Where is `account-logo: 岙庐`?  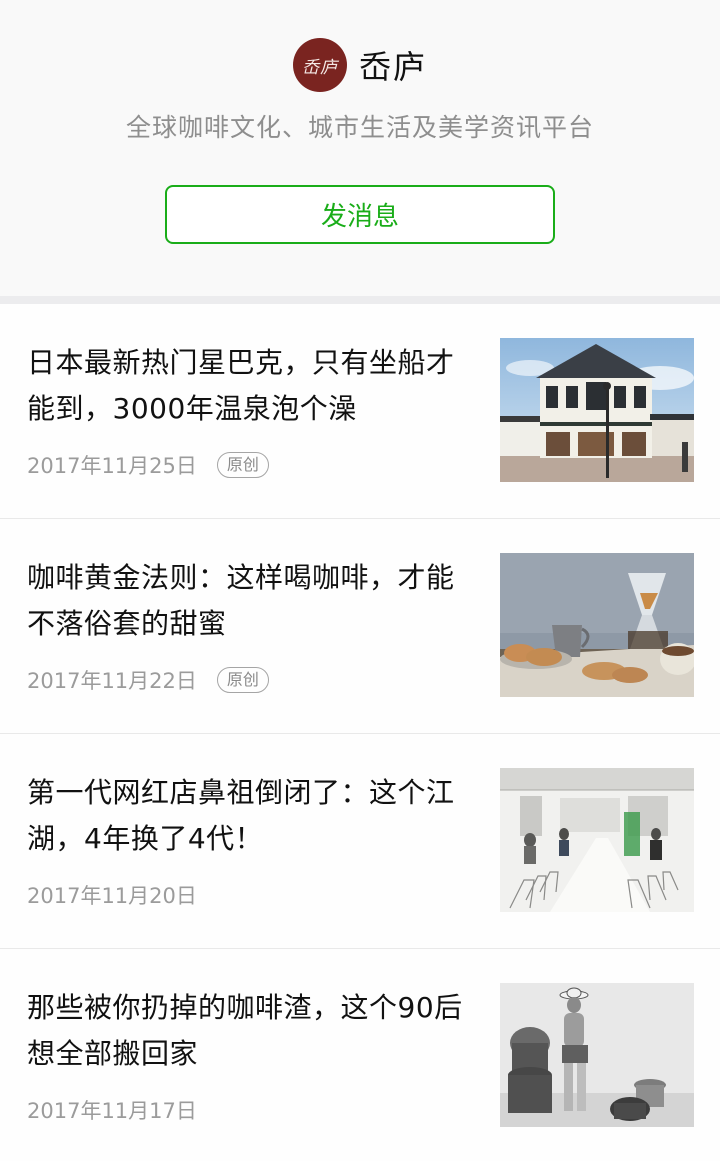 account-logo: 岙庐 is located at coordinates (319, 65).